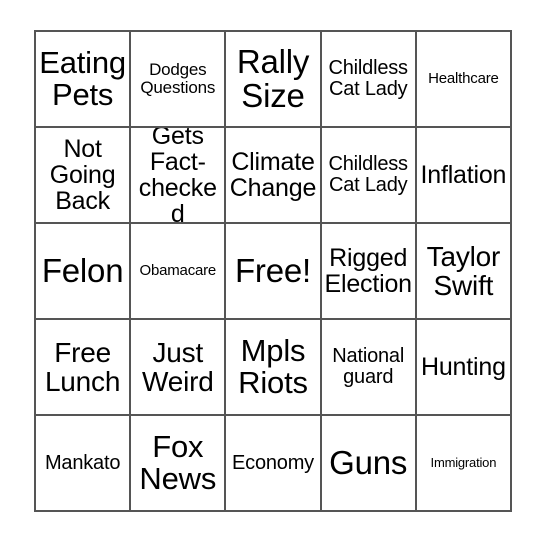 This screenshot has height=544, width=544. I want to click on bingo-cell-r1c5: Healthcare, so click(464, 80).